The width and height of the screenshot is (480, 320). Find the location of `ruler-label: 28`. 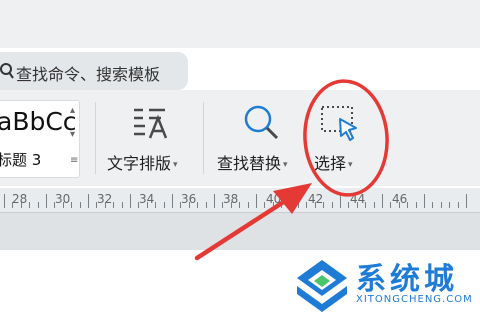

ruler-label: 28 is located at coordinates (20, 199).